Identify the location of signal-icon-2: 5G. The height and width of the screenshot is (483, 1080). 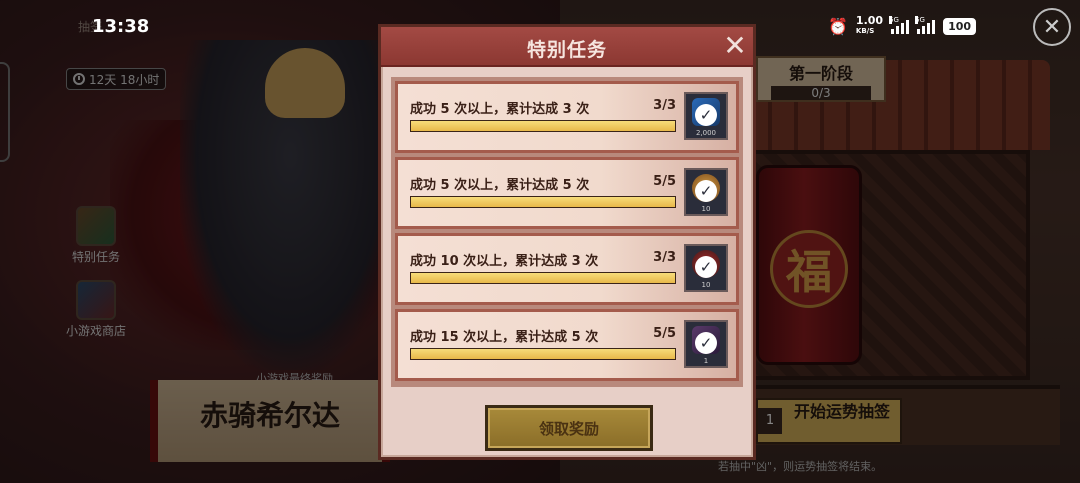
(925, 25).